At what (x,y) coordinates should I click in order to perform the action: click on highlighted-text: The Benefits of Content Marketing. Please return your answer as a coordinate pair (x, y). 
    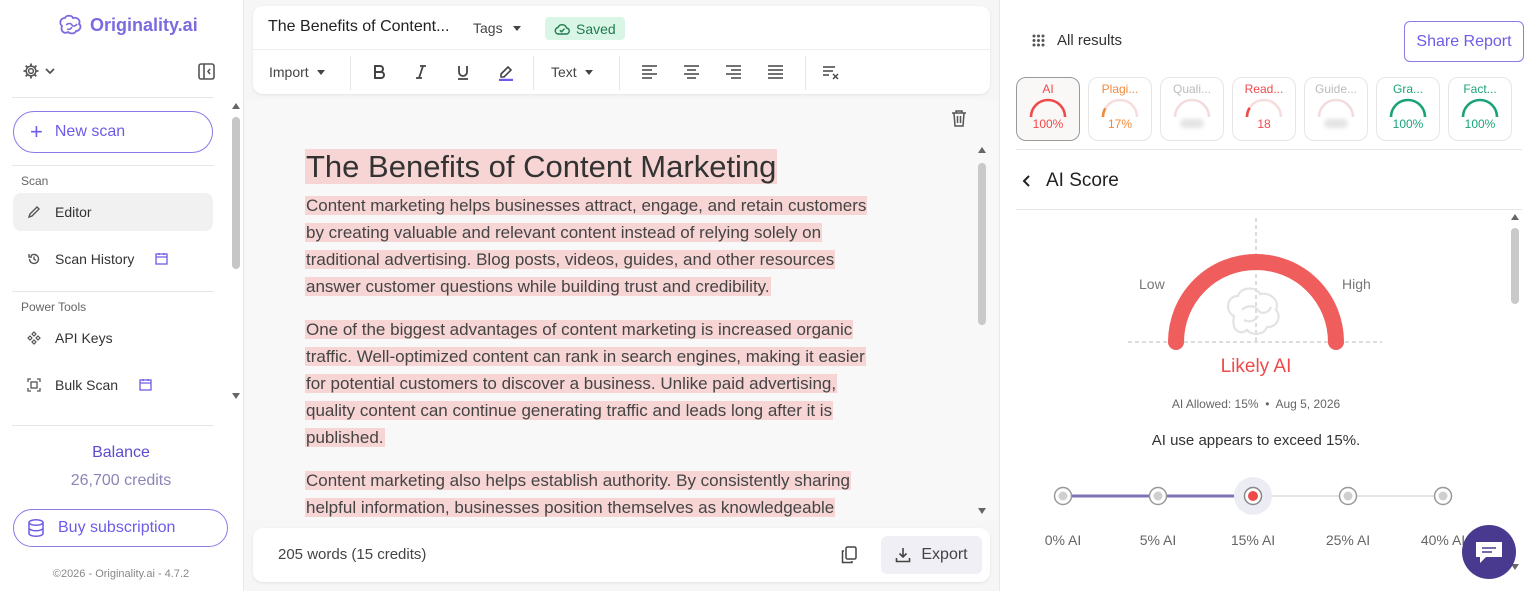
    Looking at the image, I should click on (541, 166).